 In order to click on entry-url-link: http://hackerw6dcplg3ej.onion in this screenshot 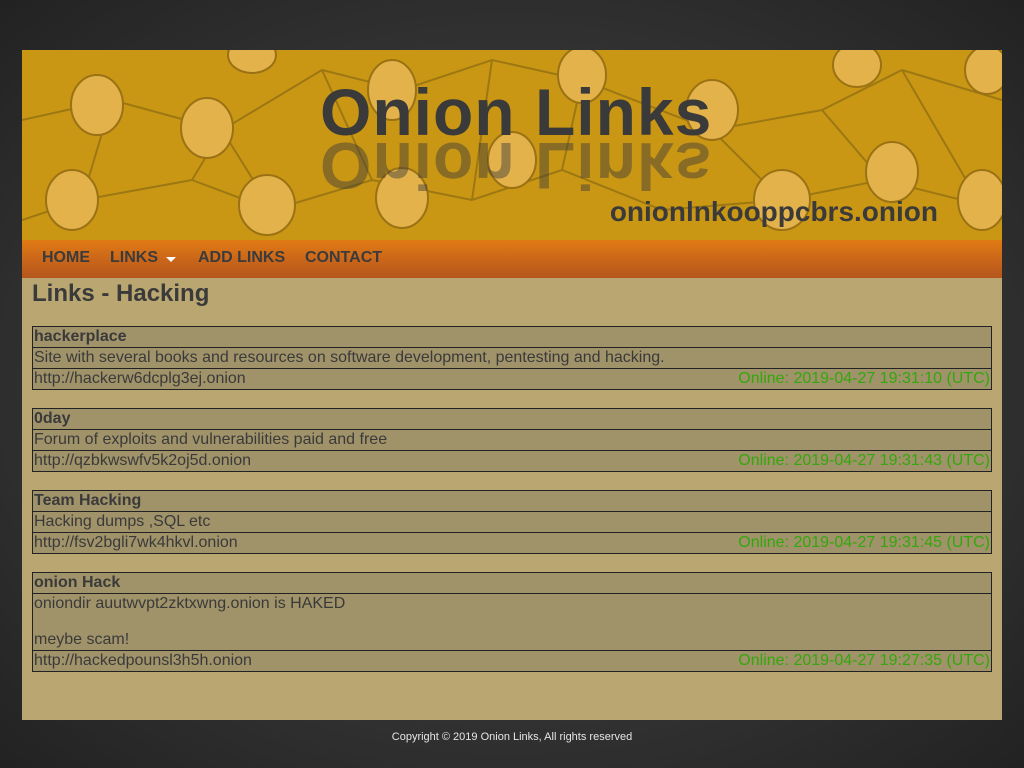, I will do `click(140, 378)`.